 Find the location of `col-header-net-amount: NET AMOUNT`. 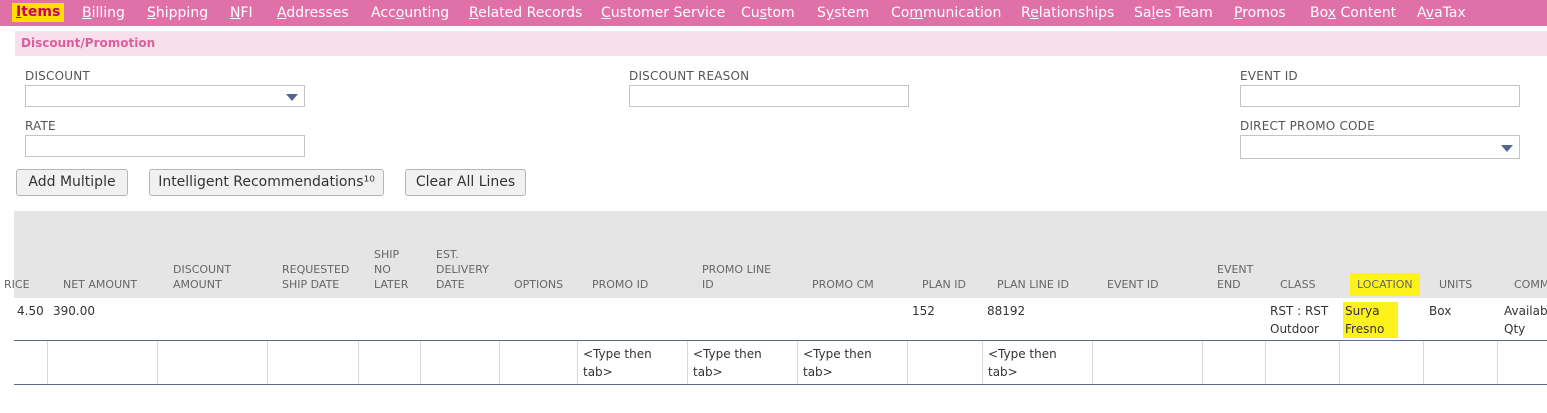

col-header-net-amount: NET AMOUNT is located at coordinates (100, 284).